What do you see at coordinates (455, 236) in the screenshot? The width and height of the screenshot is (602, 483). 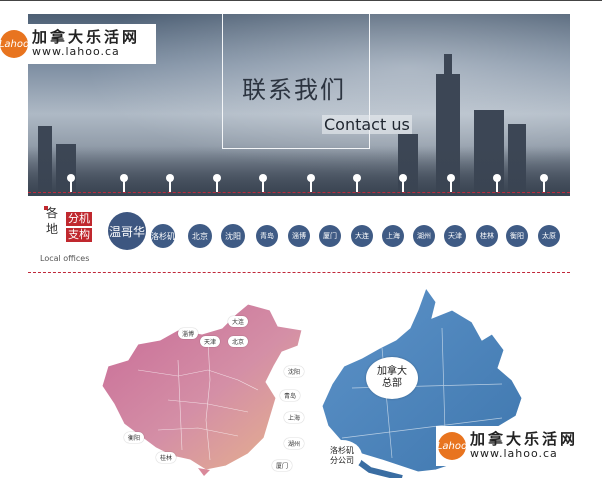 I see `city-button-tianjin: 天津` at bounding box center [455, 236].